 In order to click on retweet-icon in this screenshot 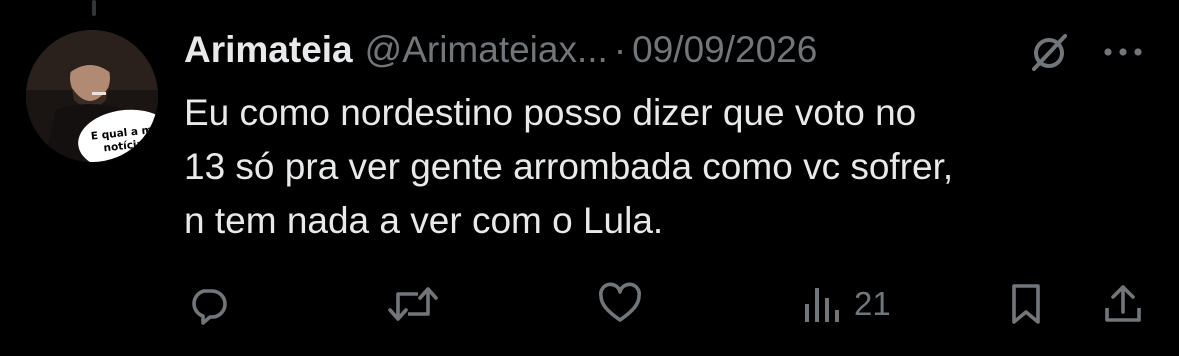, I will do `click(413, 304)`.